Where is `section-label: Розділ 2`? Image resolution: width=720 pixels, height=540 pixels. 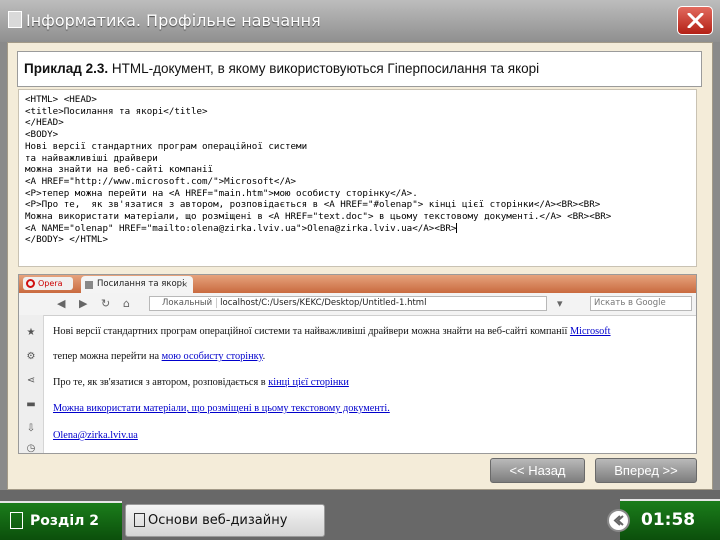
section-label: Розділ 2 is located at coordinates (64, 521).